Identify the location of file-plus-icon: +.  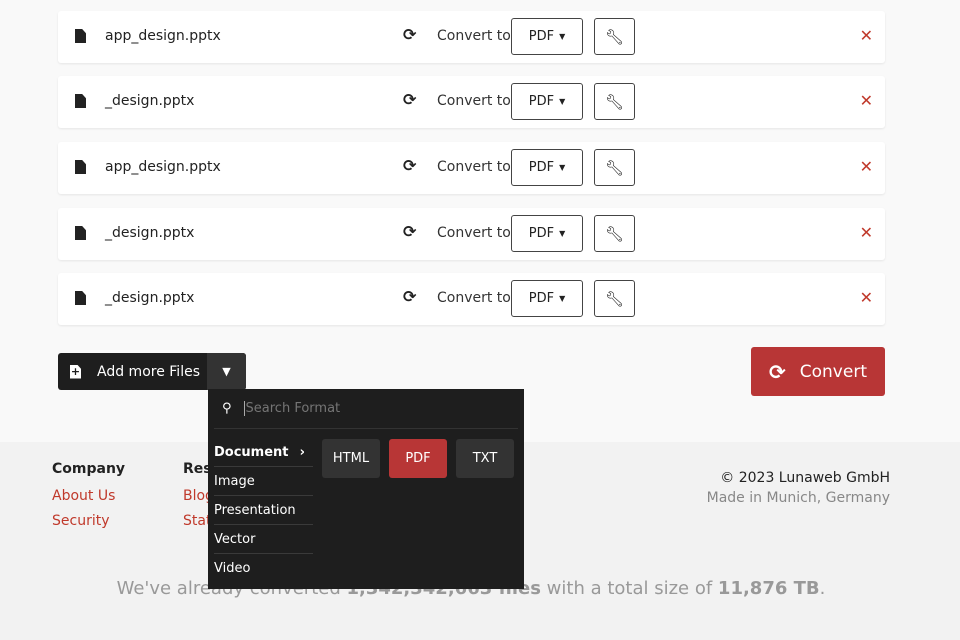
(75, 371).